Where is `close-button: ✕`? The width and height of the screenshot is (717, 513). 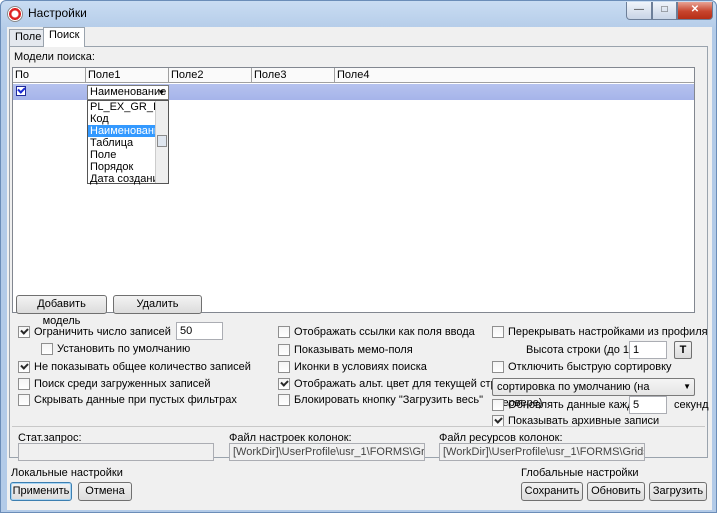
close-button: ✕ is located at coordinates (695, 11).